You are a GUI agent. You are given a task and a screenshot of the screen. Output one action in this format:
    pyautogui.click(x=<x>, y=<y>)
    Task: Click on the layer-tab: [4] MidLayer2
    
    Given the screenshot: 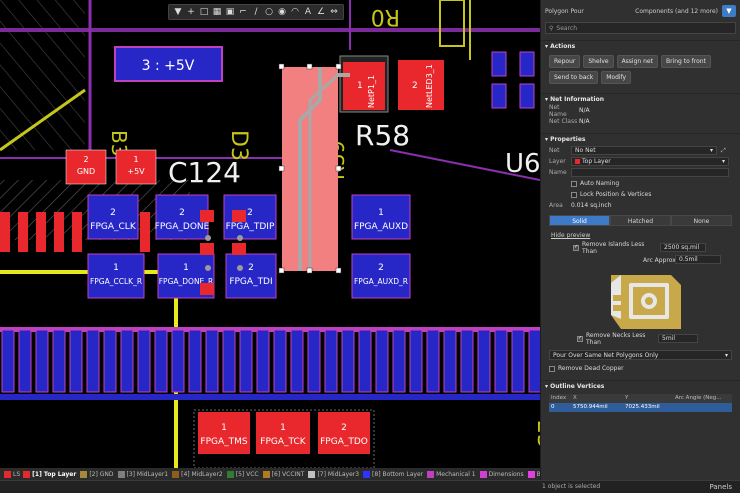 What is the action you would take?
    pyautogui.click(x=197, y=474)
    